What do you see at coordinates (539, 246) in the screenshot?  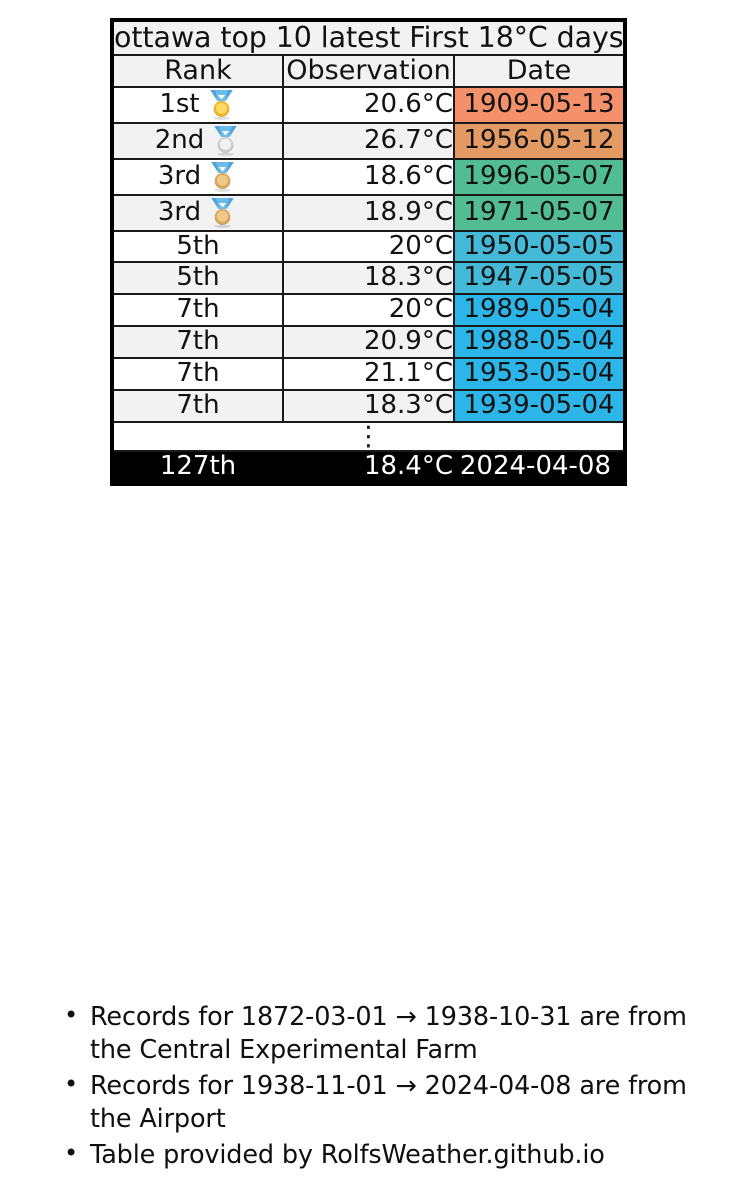 I see `cell-date: 1950-05-05` at bounding box center [539, 246].